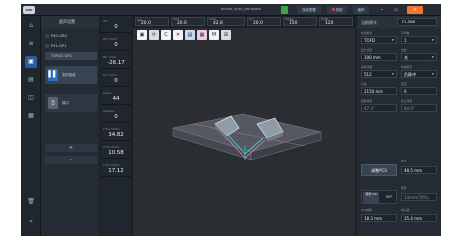 This screenshot has width=462, height=240. Describe the element at coordinates (190, 35) in the screenshot. I see `layer-icon: ▤` at that location.